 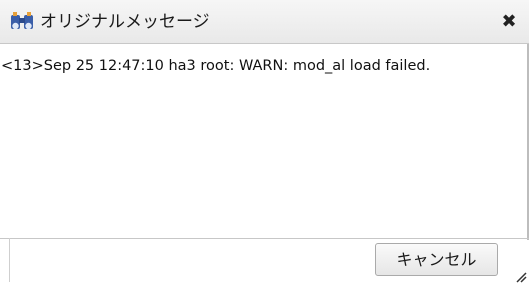 What do you see at coordinates (521, 275) in the screenshot?
I see `resize-grip-icon` at bounding box center [521, 275].